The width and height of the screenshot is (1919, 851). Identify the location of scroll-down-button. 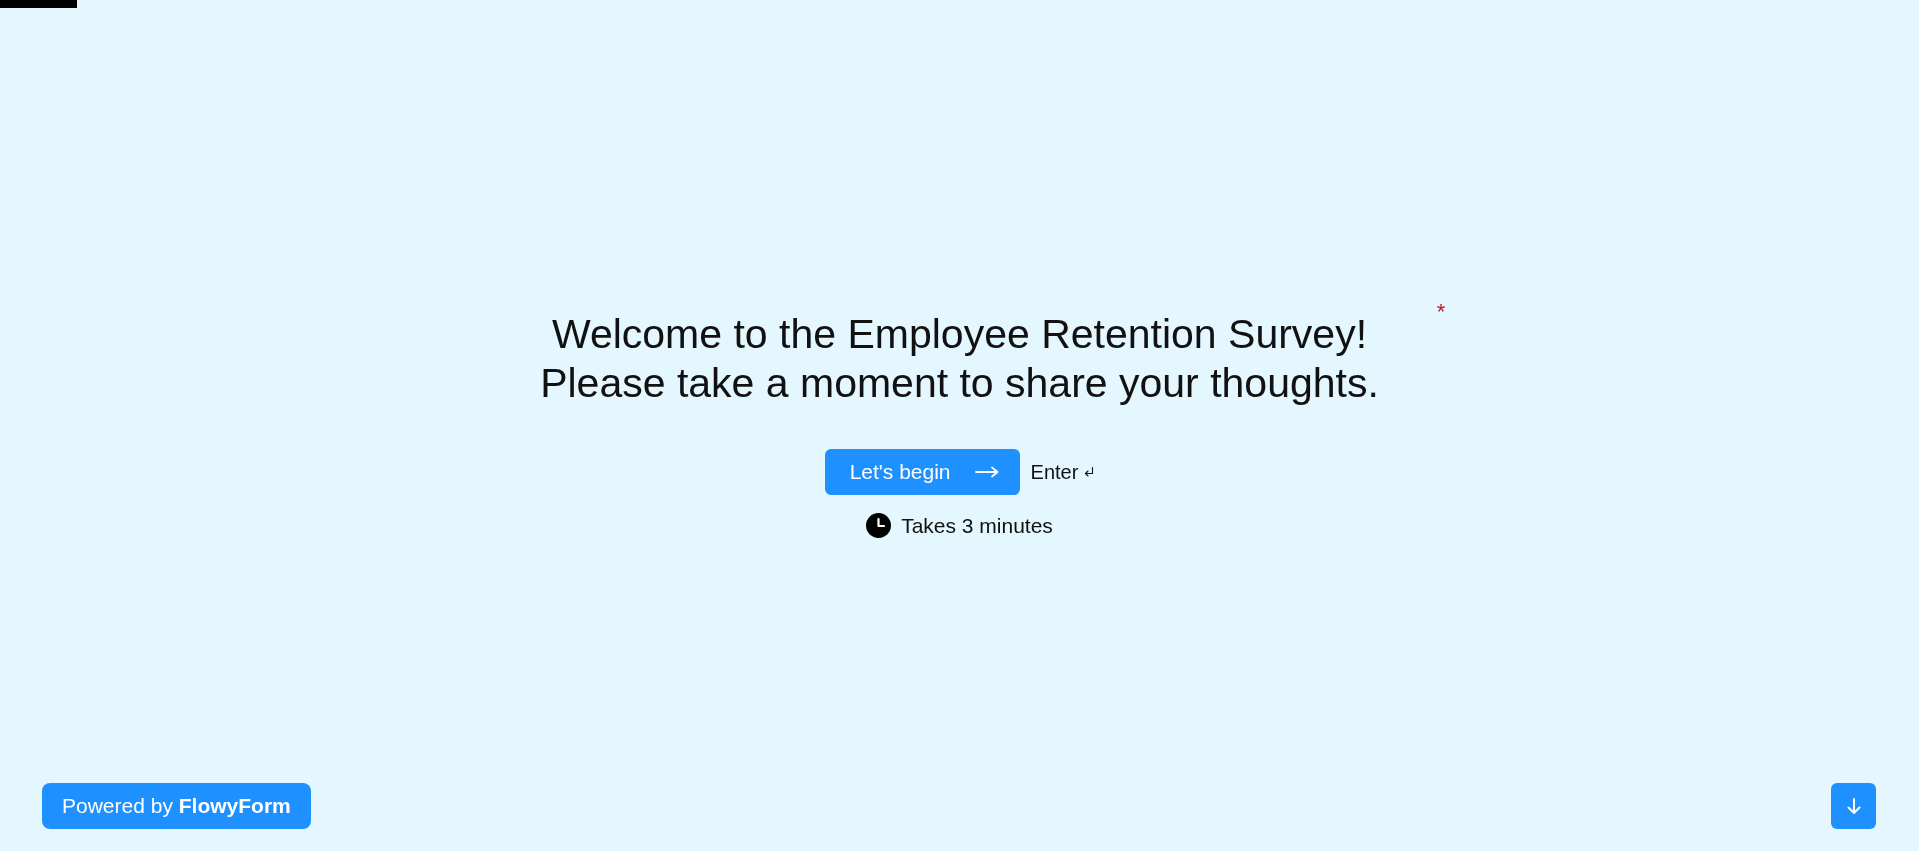
(1853, 806).